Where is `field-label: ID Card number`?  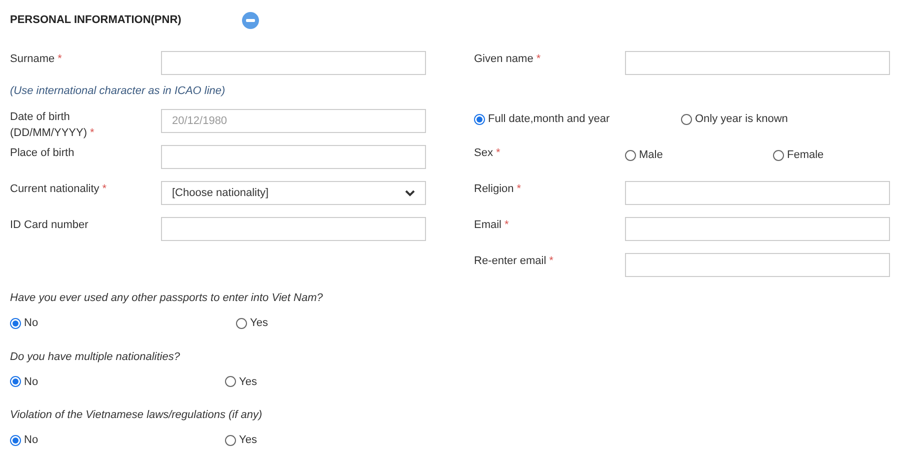
field-label: ID Card number is located at coordinates (50, 225).